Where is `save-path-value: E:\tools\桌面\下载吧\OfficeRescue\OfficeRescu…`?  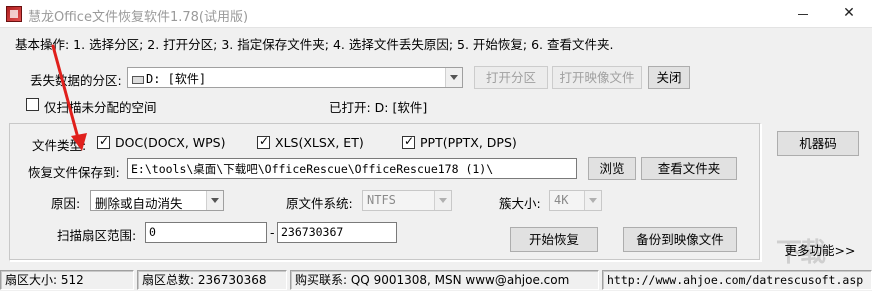
save-path-value: E:\tools\桌面\下载吧\OfficeRescue\OfficeRescu… is located at coordinates (312, 169).